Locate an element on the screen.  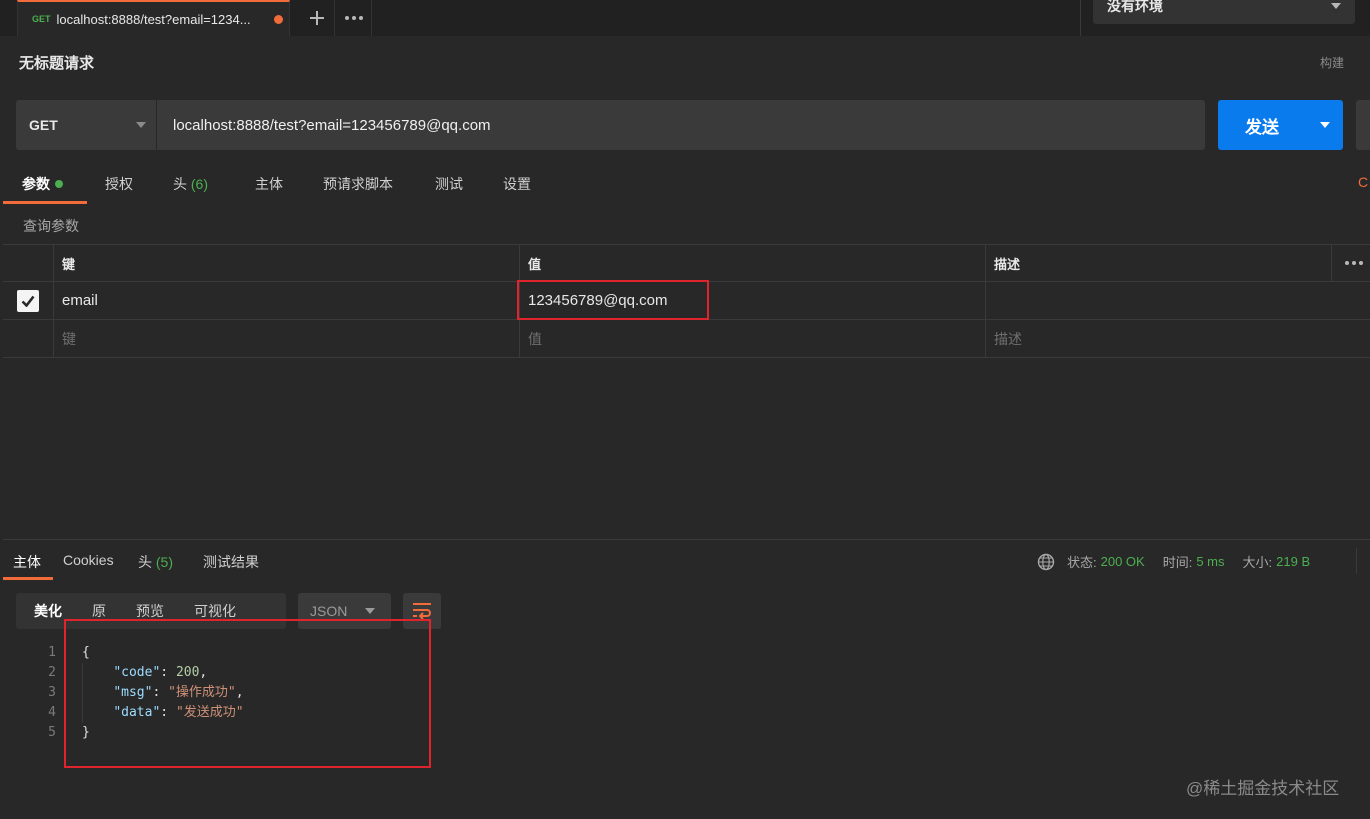
table-header-row: 键 值 描述 is located at coordinates (686, 263).